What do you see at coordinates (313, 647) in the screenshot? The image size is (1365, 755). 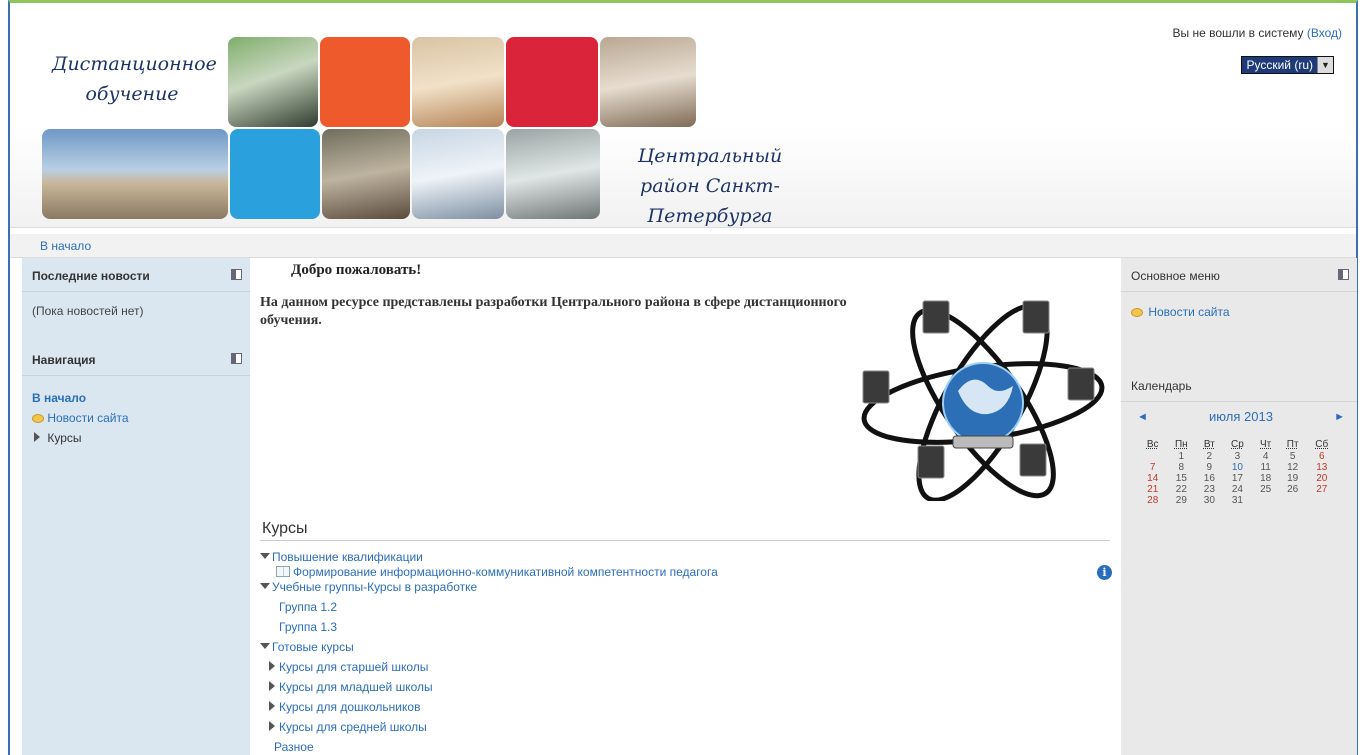 I see `category-ready-courses-label: Готовые курсы` at bounding box center [313, 647].